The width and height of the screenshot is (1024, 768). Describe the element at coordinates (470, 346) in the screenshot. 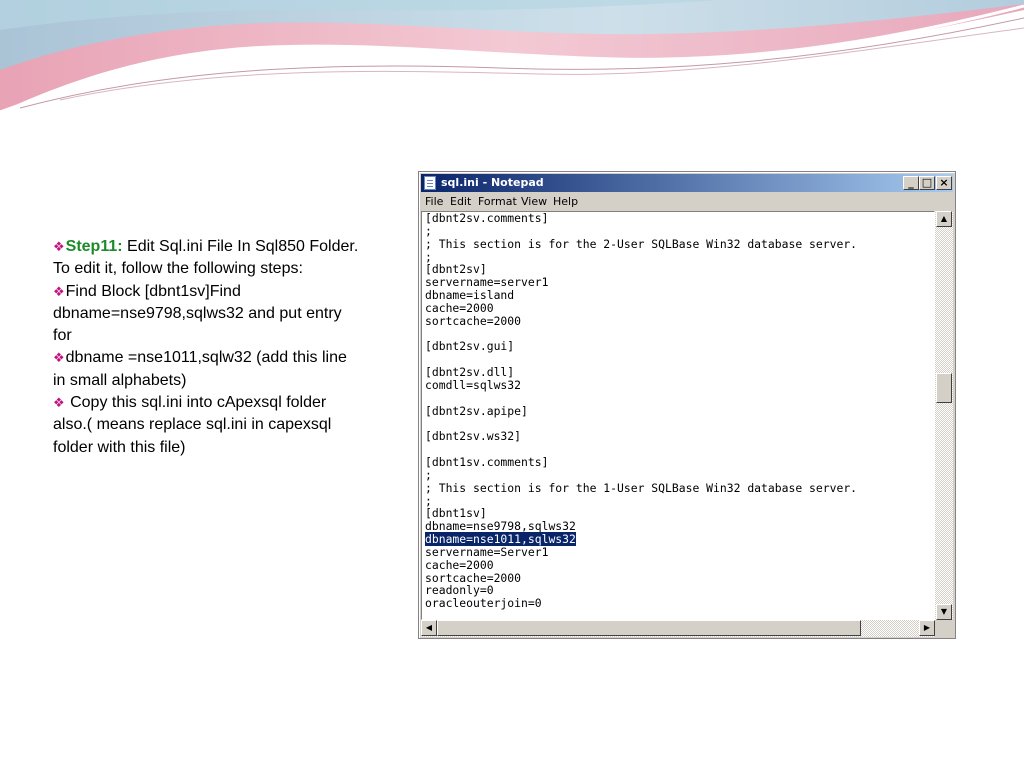

I see `text-line-content: [dbnt2sv.gui]` at that location.